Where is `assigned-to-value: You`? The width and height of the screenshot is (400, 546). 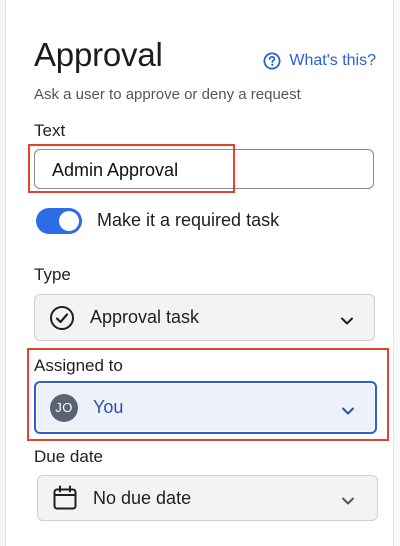 assigned-to-value: You is located at coordinates (108, 407).